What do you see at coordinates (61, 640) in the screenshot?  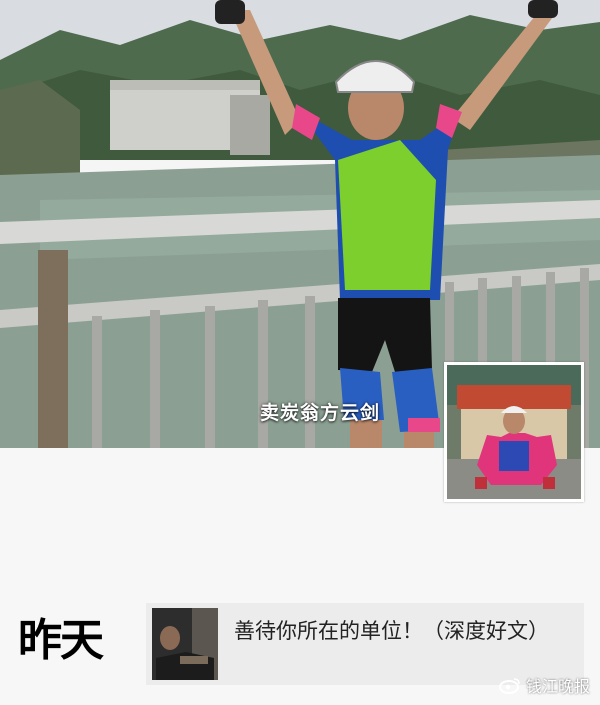 I see `date-label: 昨天` at bounding box center [61, 640].